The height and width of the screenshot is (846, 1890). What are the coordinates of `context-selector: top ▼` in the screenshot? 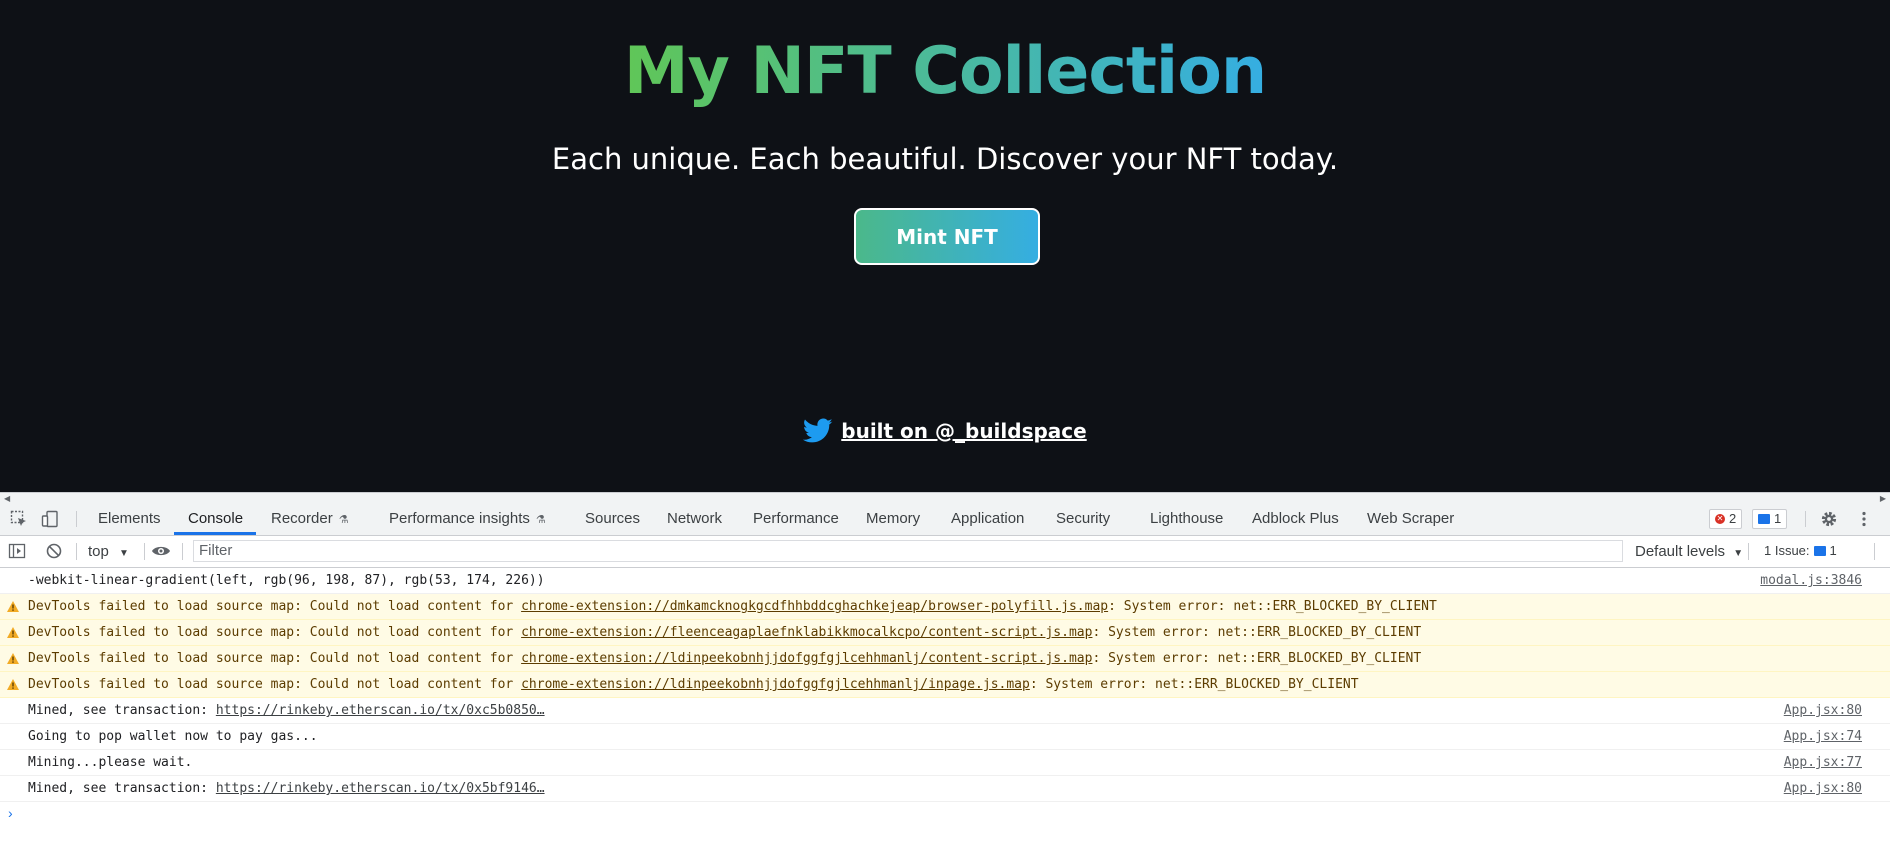 It's located at (108, 551).